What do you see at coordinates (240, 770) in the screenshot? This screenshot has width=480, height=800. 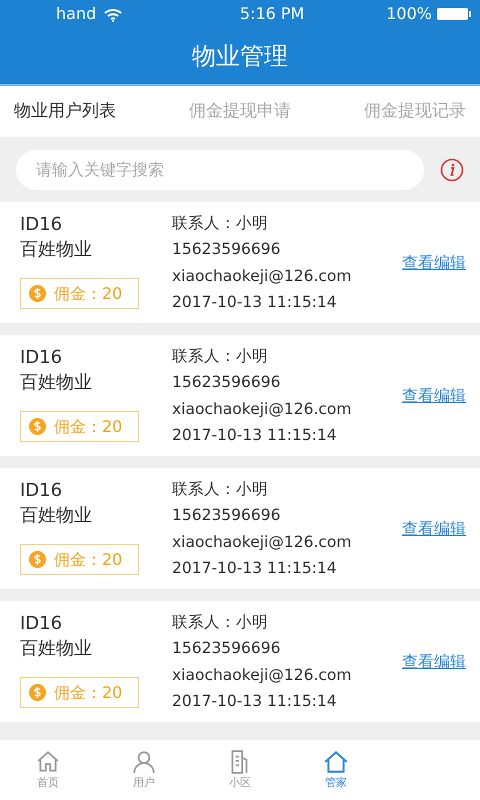 I see `nav-tab: 小区` at bounding box center [240, 770].